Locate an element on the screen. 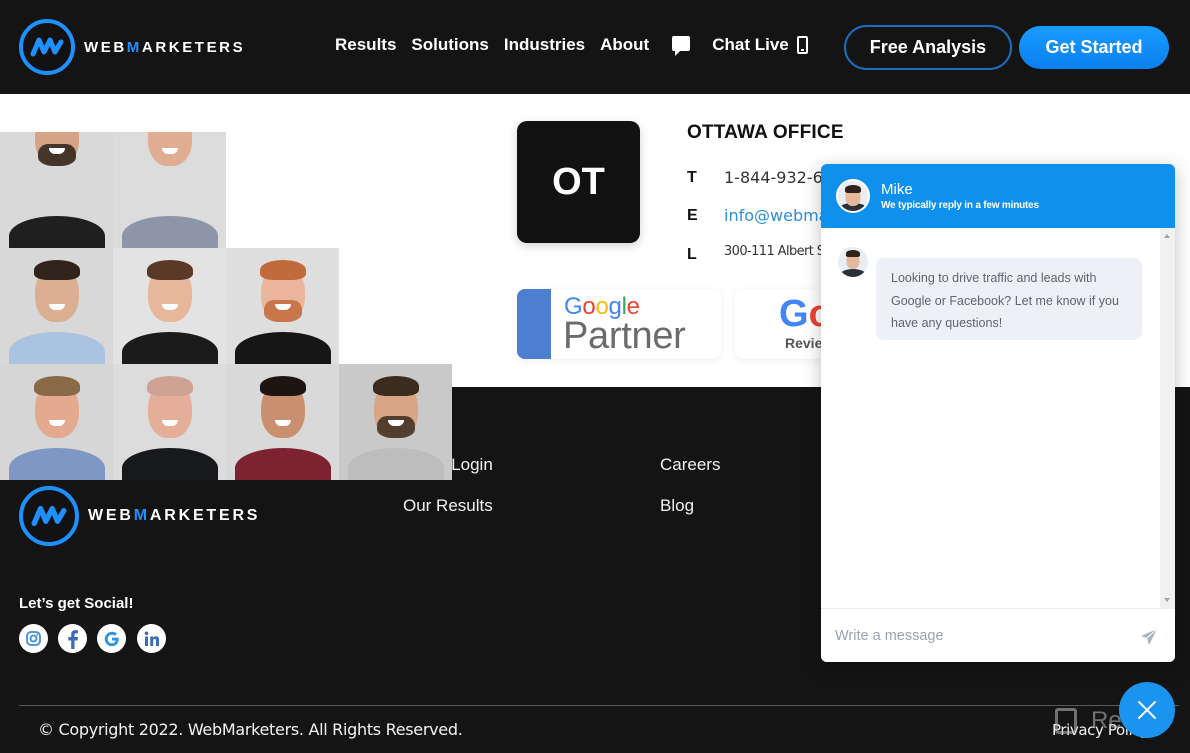 This screenshot has height=753, width=1190. instagram-link is located at coordinates (33, 638).